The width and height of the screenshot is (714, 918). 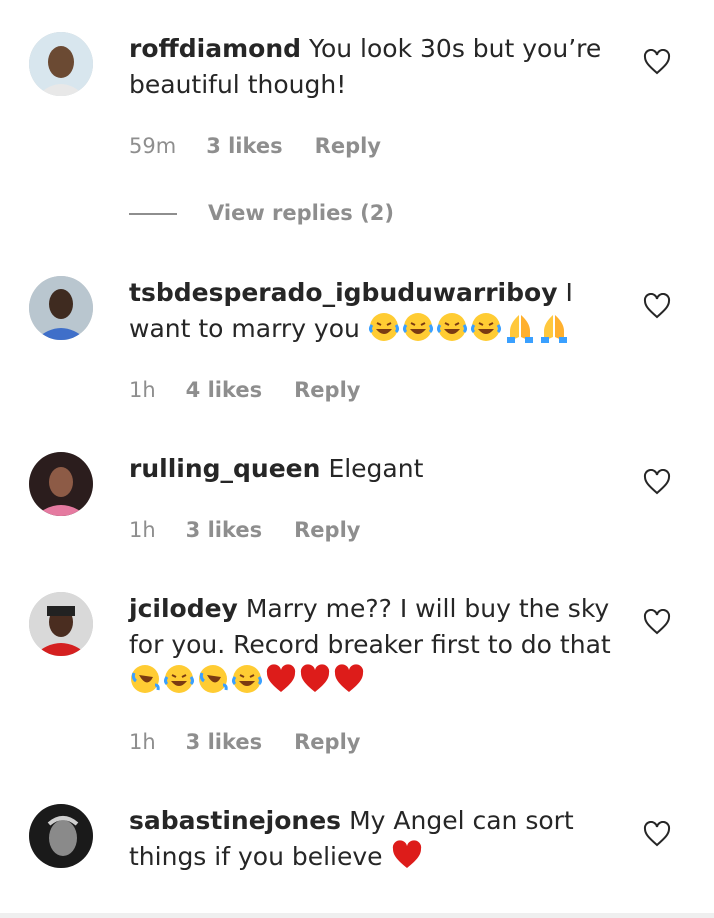 I want to click on username: sabastinejones, so click(x=235, y=820).